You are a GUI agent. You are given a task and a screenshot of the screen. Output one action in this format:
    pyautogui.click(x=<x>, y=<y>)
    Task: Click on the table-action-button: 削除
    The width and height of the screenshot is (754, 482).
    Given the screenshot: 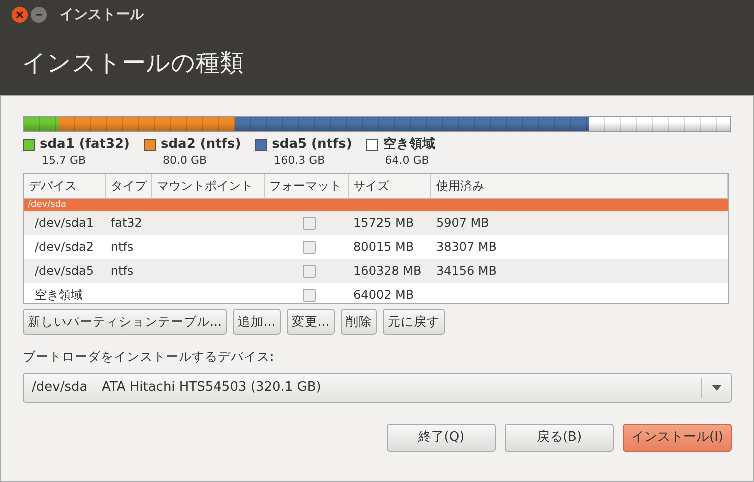 What is the action you would take?
    pyautogui.click(x=358, y=322)
    